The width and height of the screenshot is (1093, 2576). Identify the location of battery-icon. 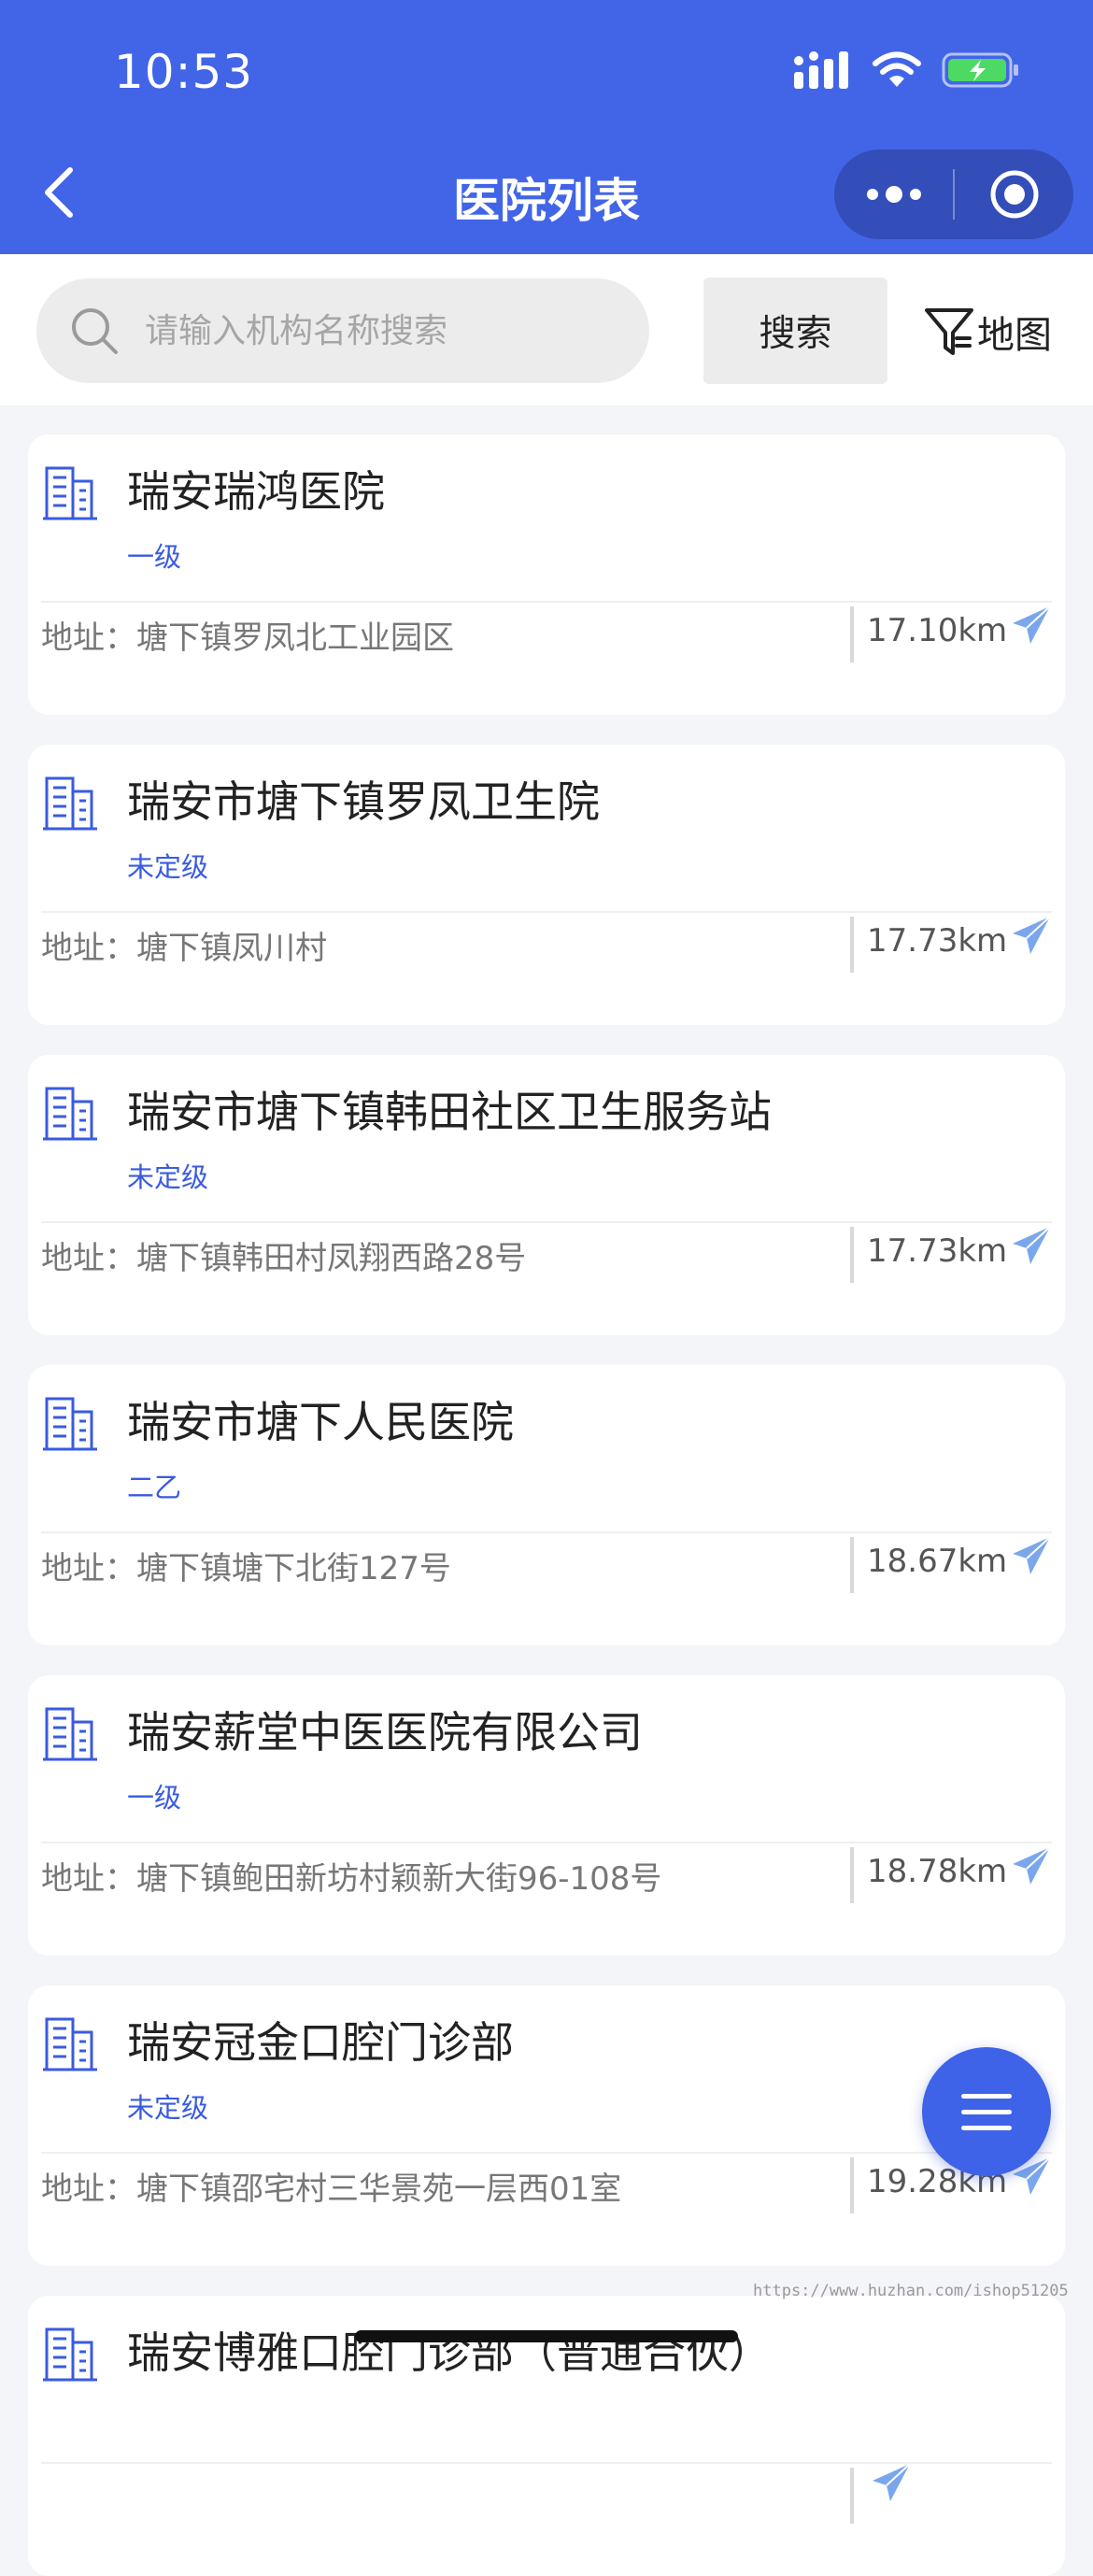
(980, 70).